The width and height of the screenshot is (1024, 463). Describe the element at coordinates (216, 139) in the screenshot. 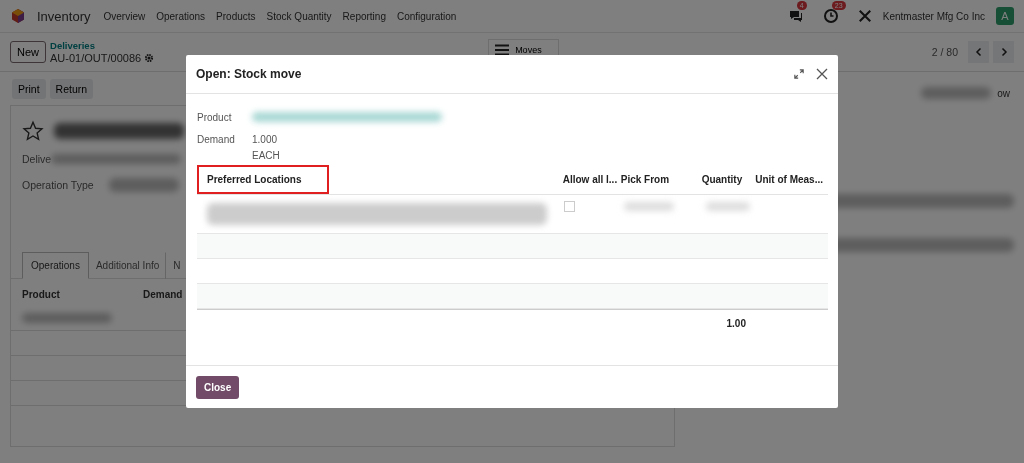

I see `field-label: Demand` at that location.